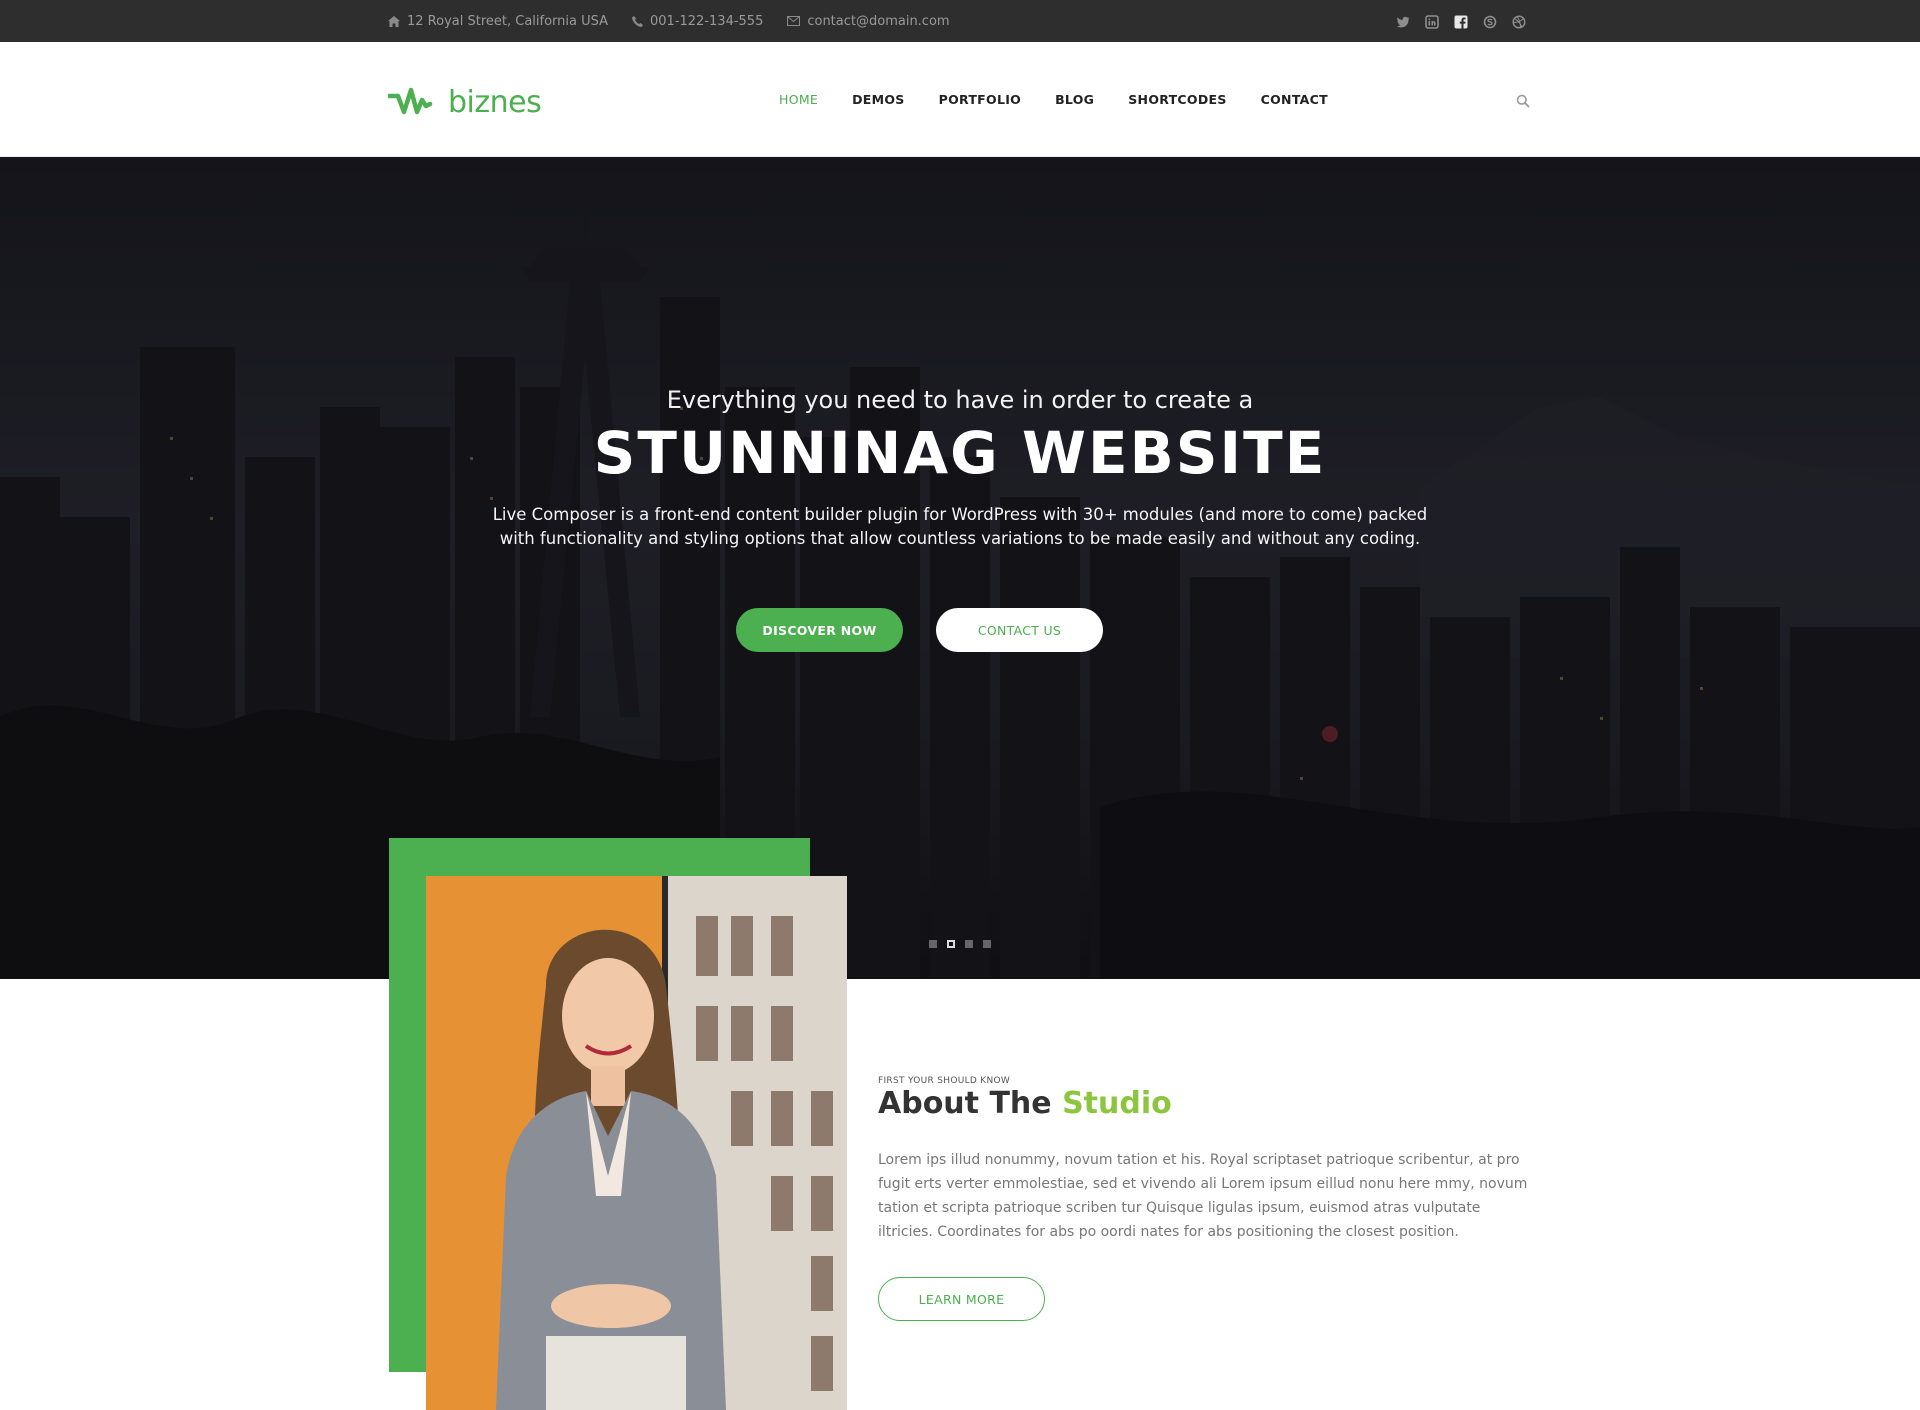  I want to click on pulse-logo-icon, so click(415, 102).